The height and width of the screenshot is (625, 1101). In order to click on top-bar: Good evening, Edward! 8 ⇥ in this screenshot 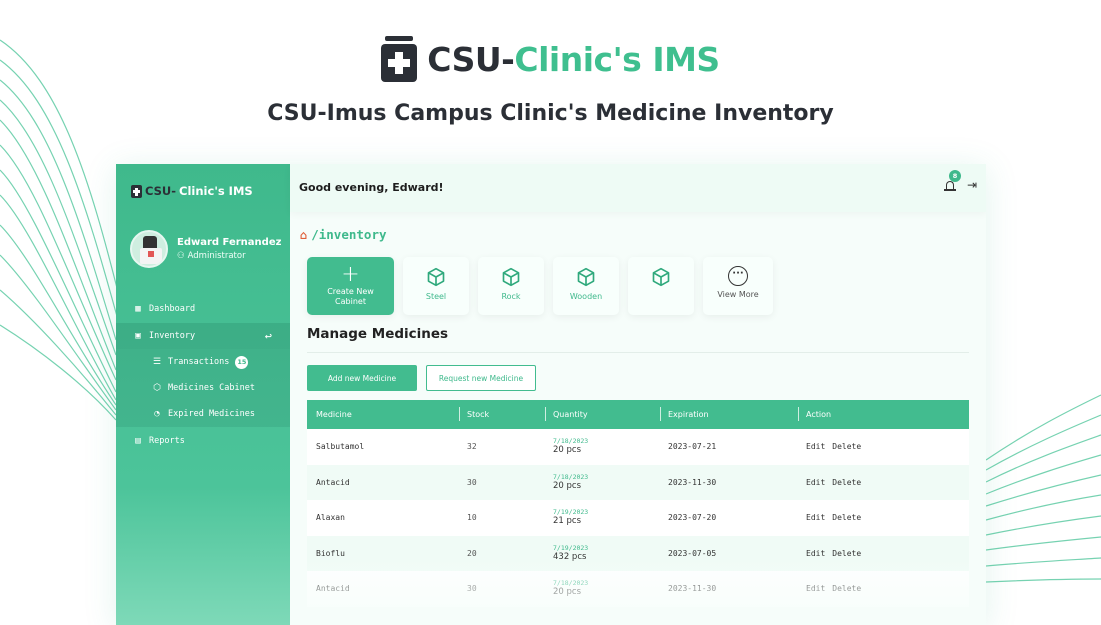, I will do `click(638, 188)`.